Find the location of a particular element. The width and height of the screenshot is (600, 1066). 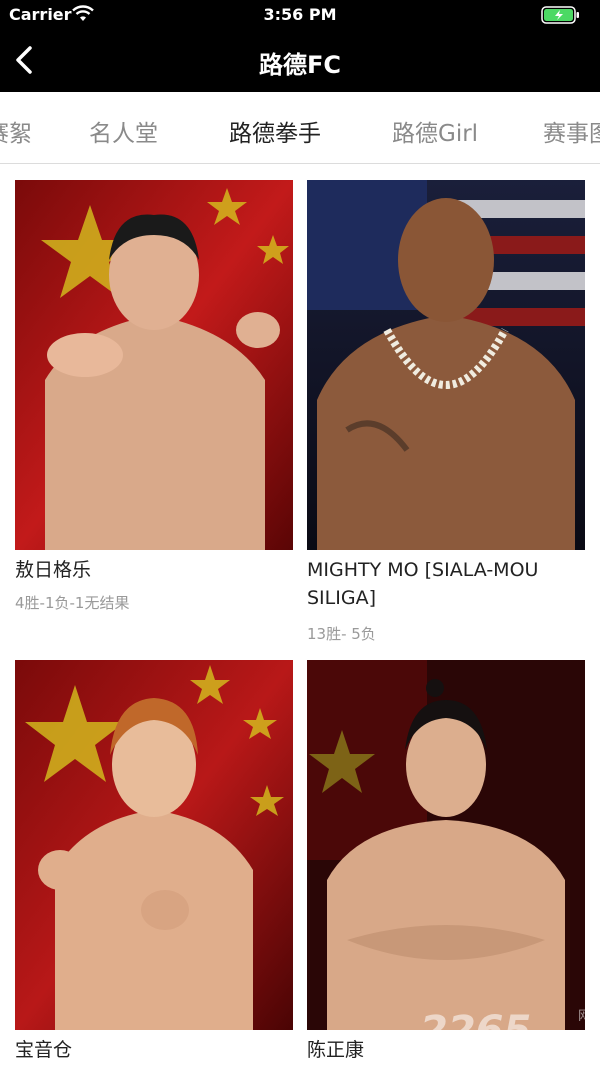

site-watermark: 2265 .com 网 is located at coordinates (505, 1031).